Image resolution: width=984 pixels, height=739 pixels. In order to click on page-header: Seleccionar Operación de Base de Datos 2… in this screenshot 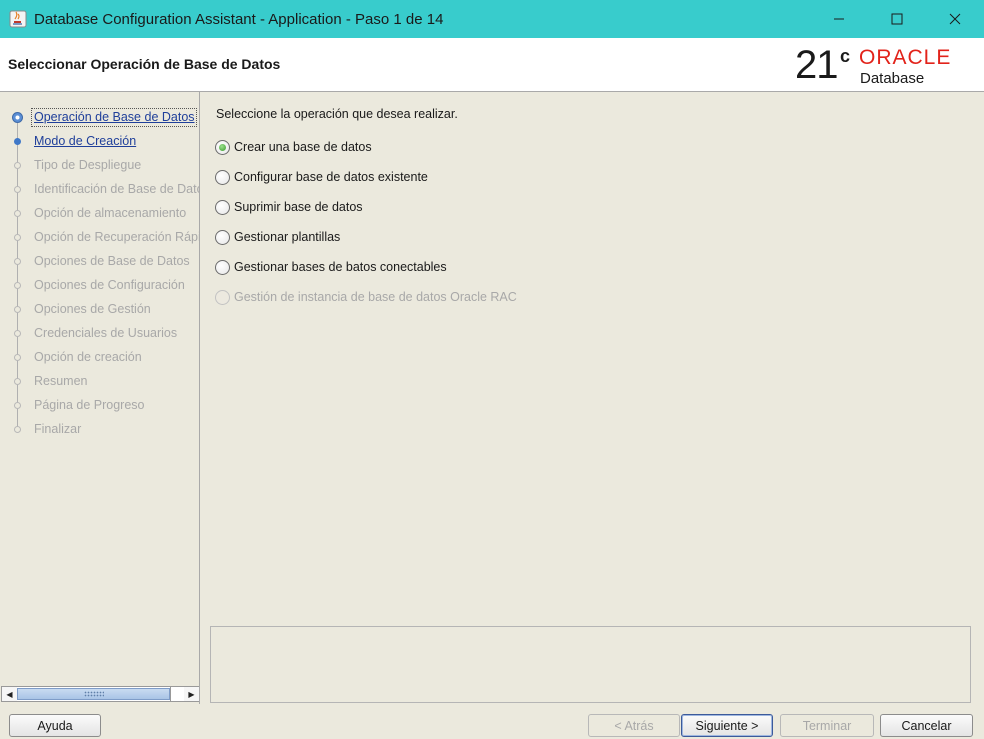, I will do `click(492, 65)`.